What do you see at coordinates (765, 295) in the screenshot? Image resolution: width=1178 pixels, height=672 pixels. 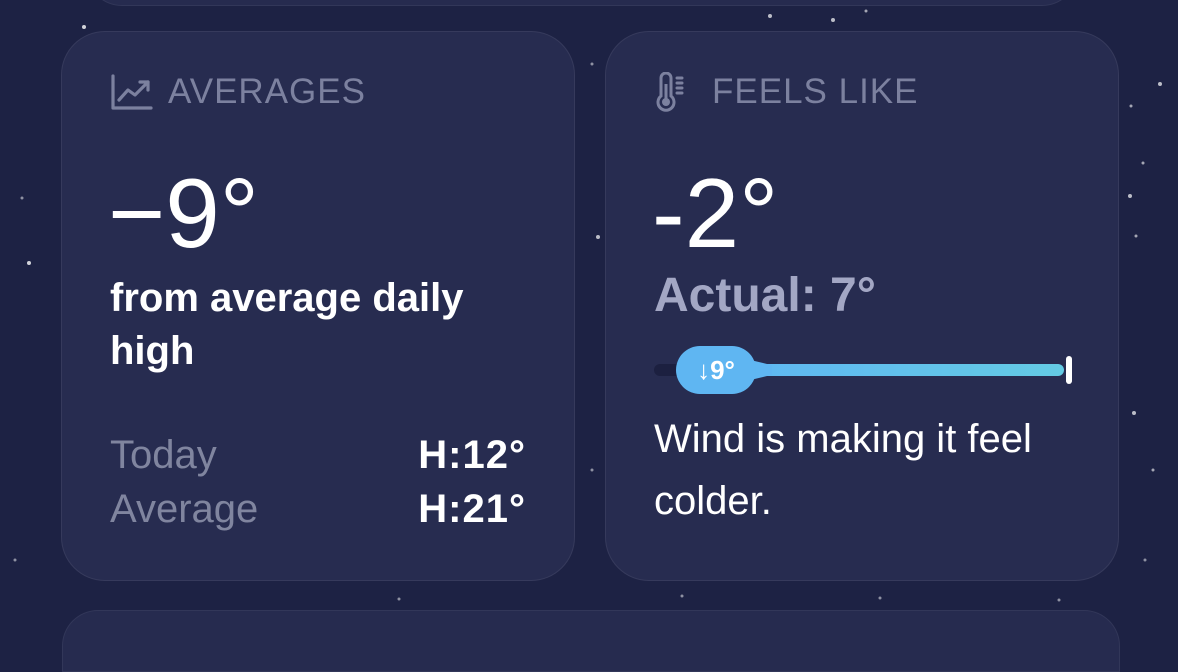 I see `actual-temperature: Actual: 7°` at bounding box center [765, 295].